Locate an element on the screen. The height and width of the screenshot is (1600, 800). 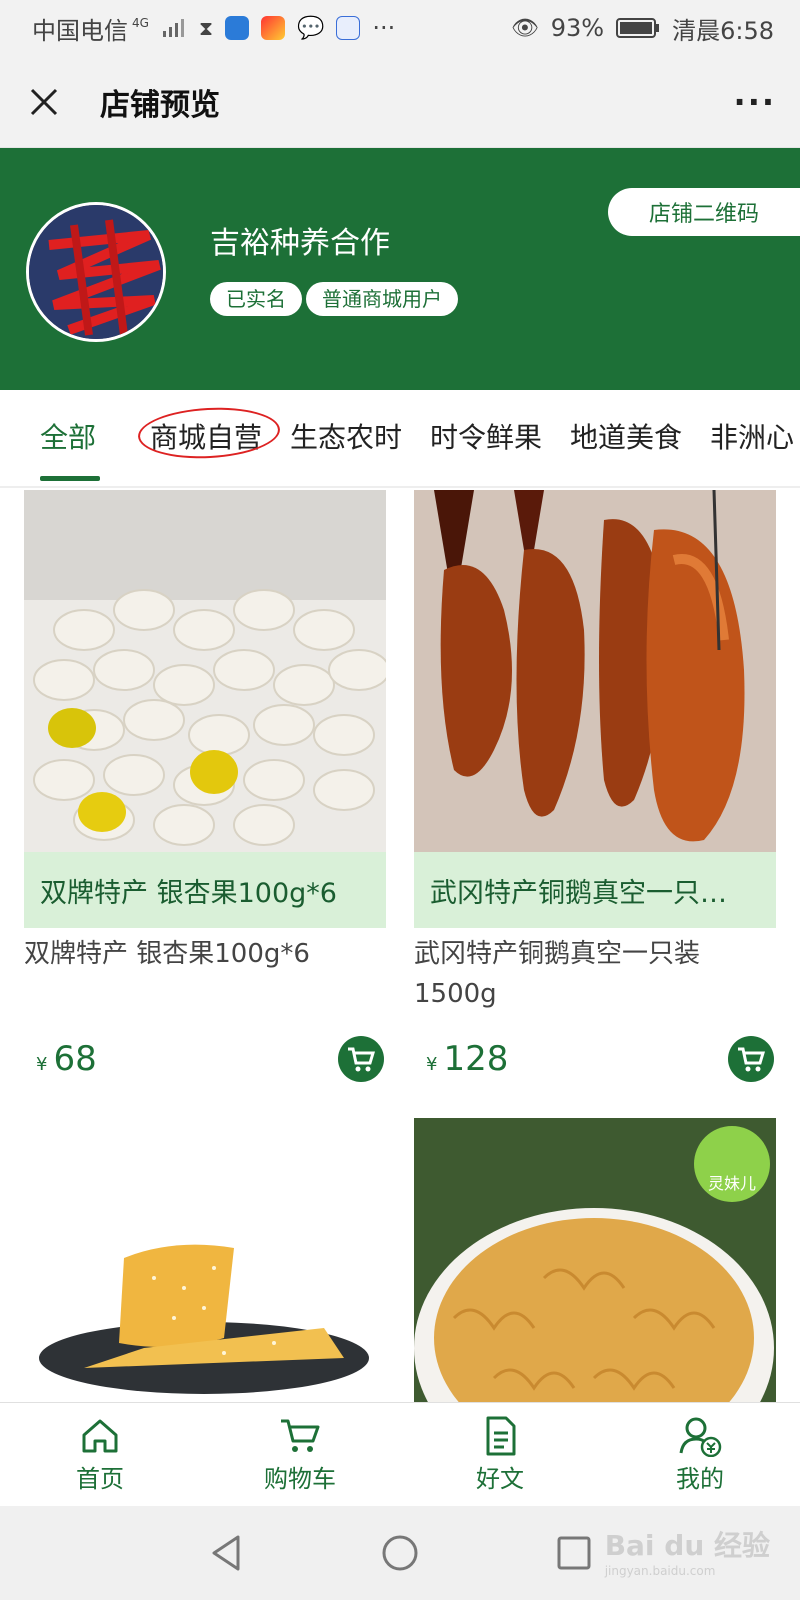
tab-eco-farming: 生态农时 is located at coordinates (346, 436).